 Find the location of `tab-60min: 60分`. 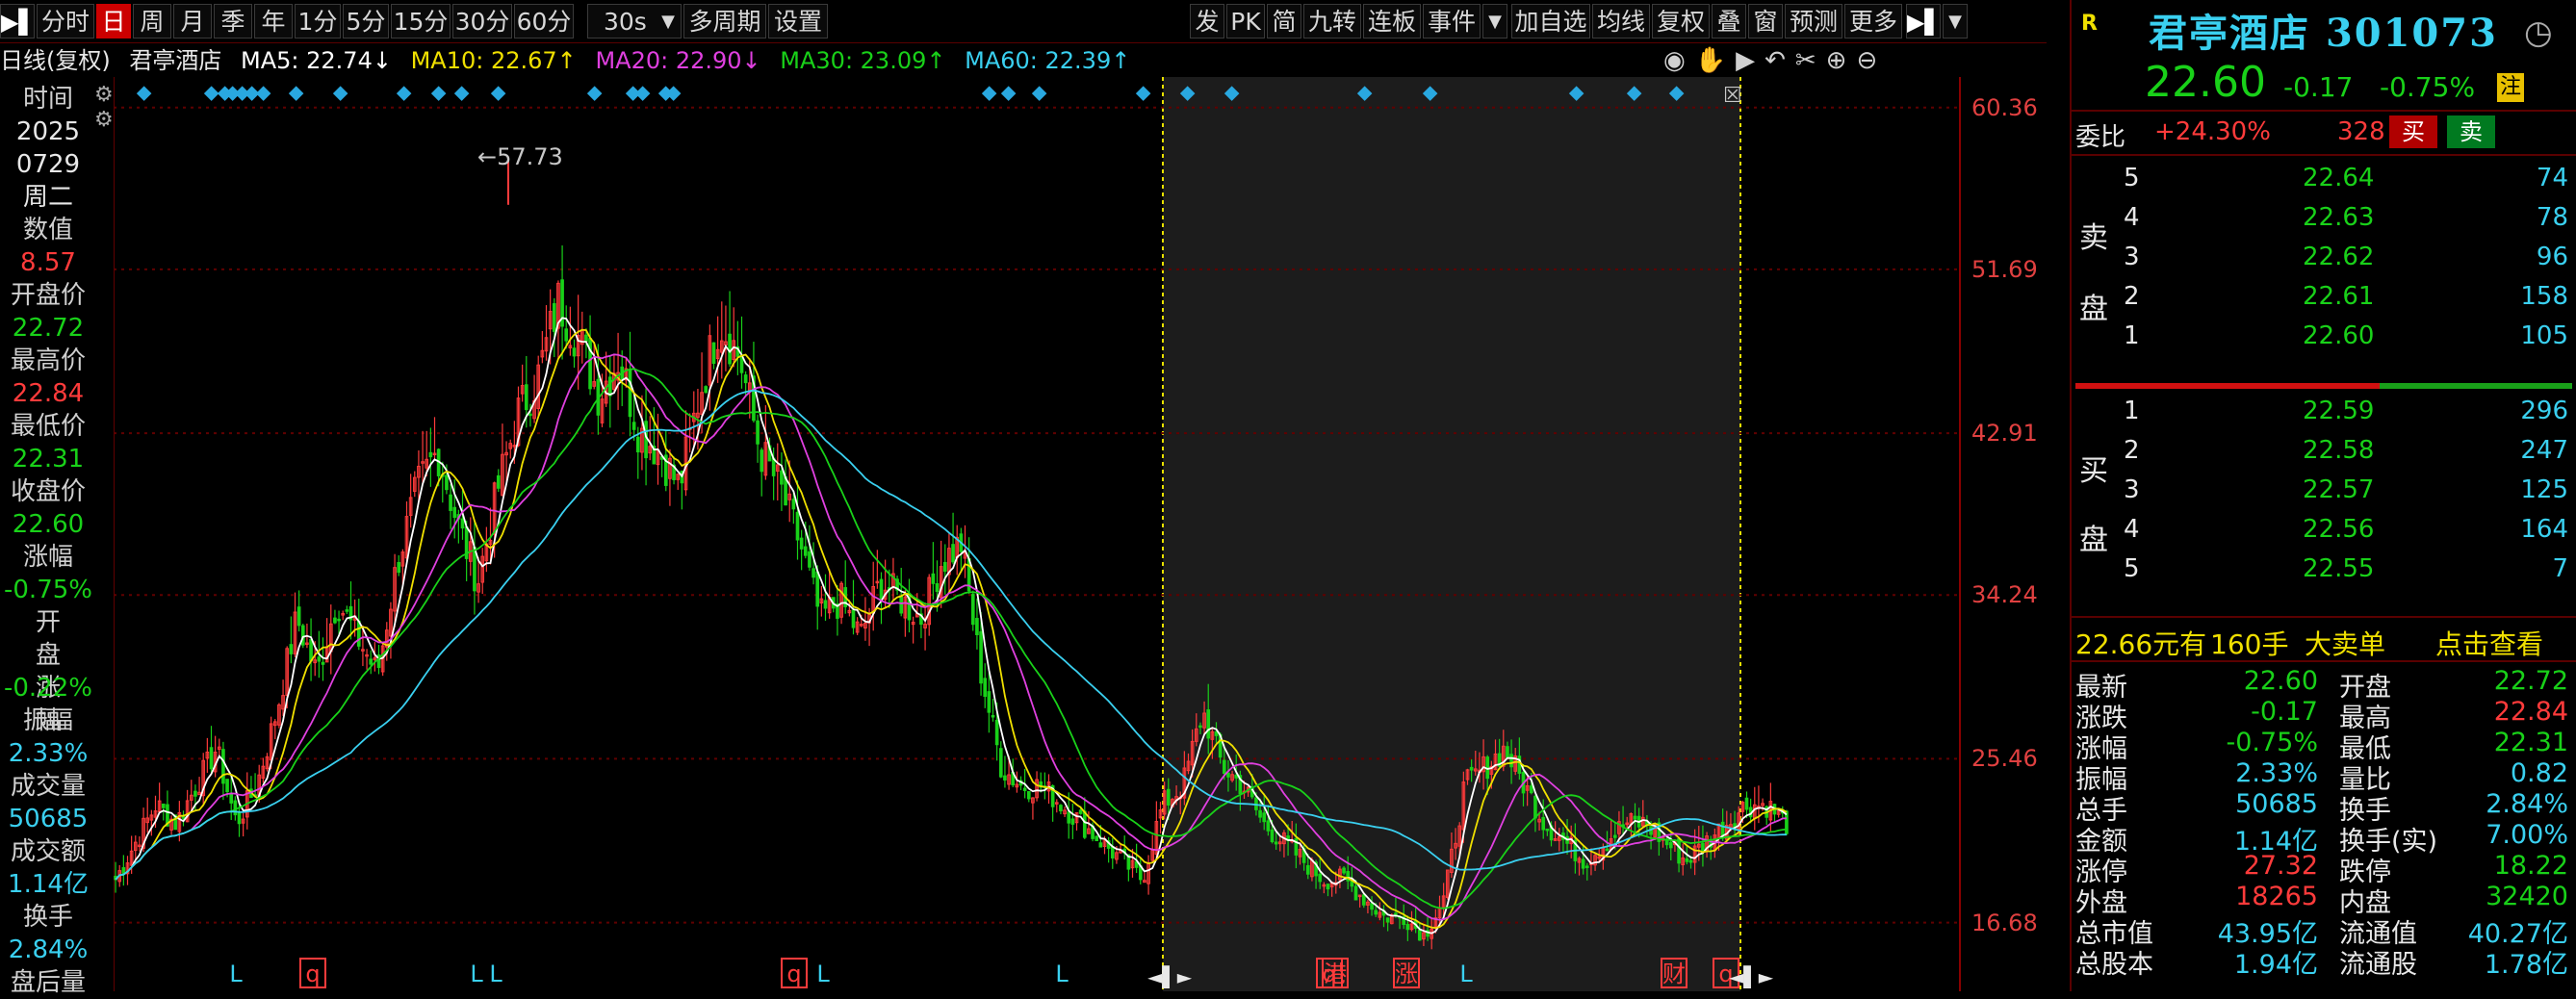

tab-60min: 60分 is located at coordinates (544, 21).